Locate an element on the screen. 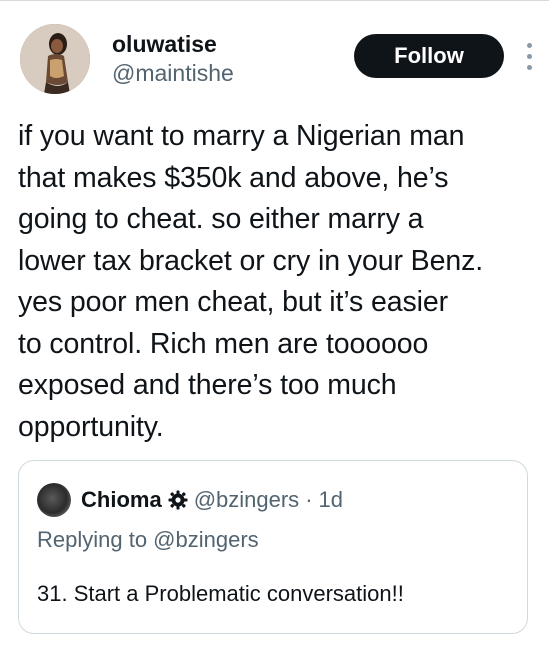 The image size is (549, 655). top-divider is located at coordinates (274, 0).